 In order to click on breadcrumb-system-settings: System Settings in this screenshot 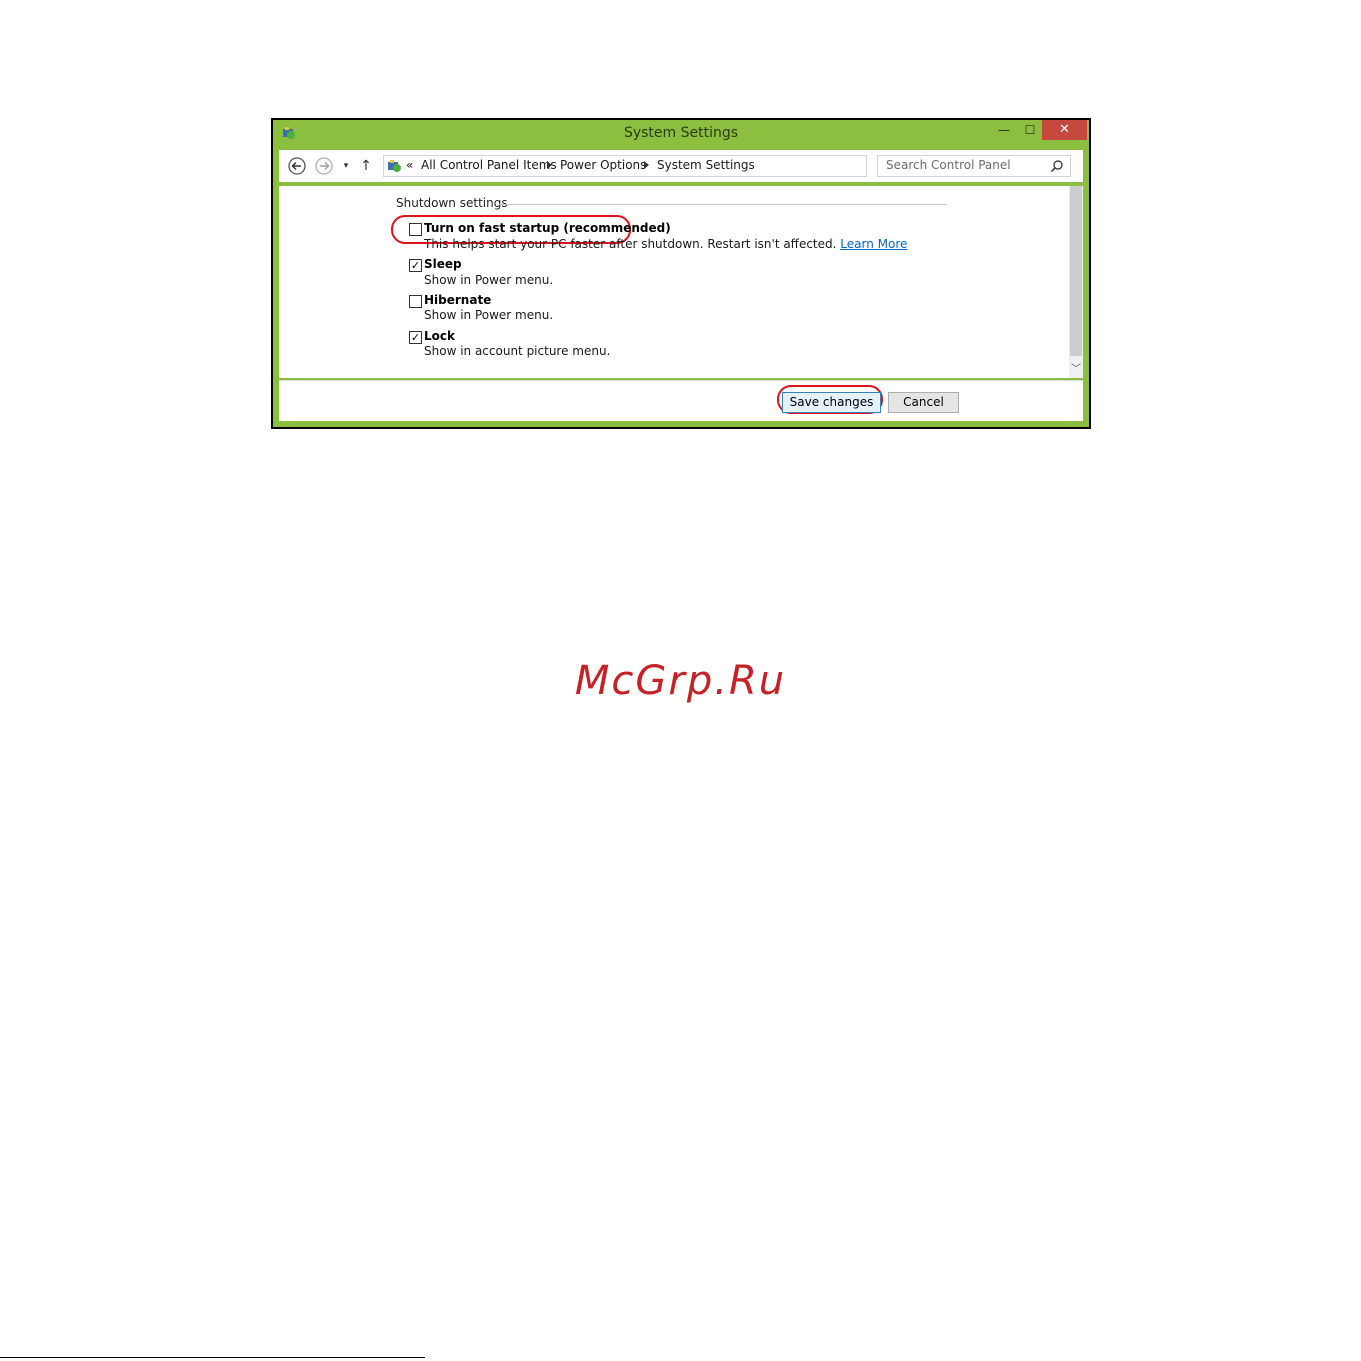, I will do `click(706, 165)`.